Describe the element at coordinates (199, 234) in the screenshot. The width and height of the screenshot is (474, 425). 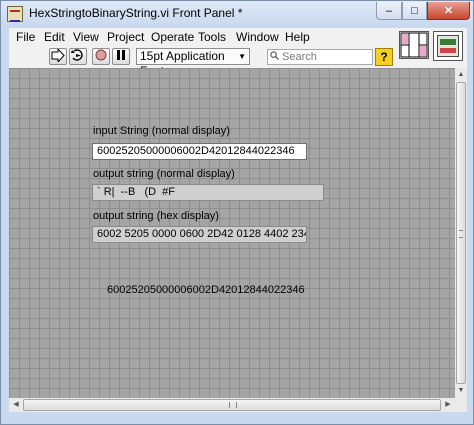
I see `output-hex-indicator: 6002 5205 0000 0600 2D42 0128 4402 2346` at that location.